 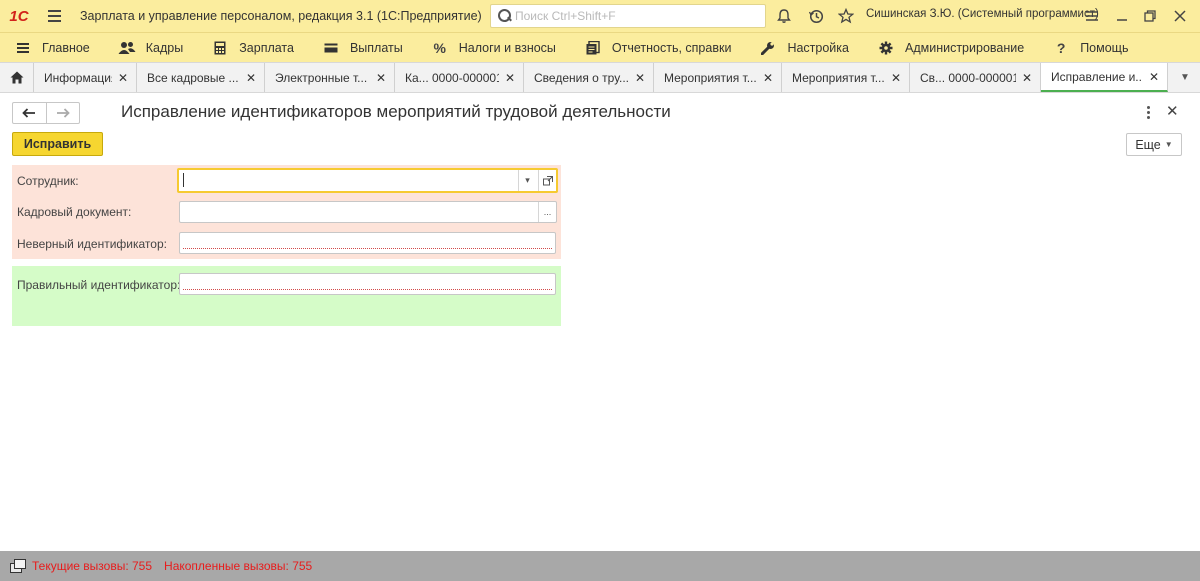 I want to click on menu-item-help: ? Помощь, so click(x=1090, y=48).